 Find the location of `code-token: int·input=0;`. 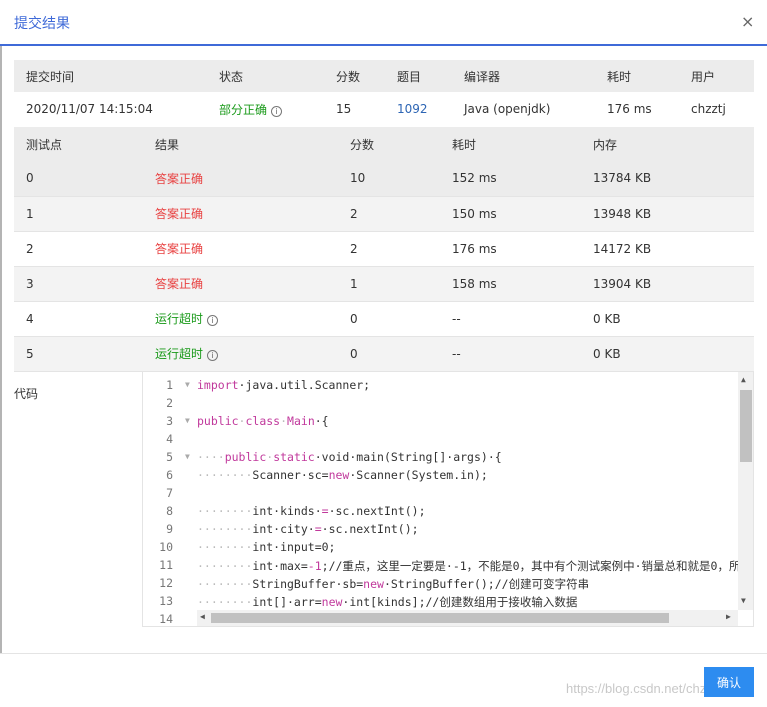

code-token: int·input=0; is located at coordinates (294, 547).